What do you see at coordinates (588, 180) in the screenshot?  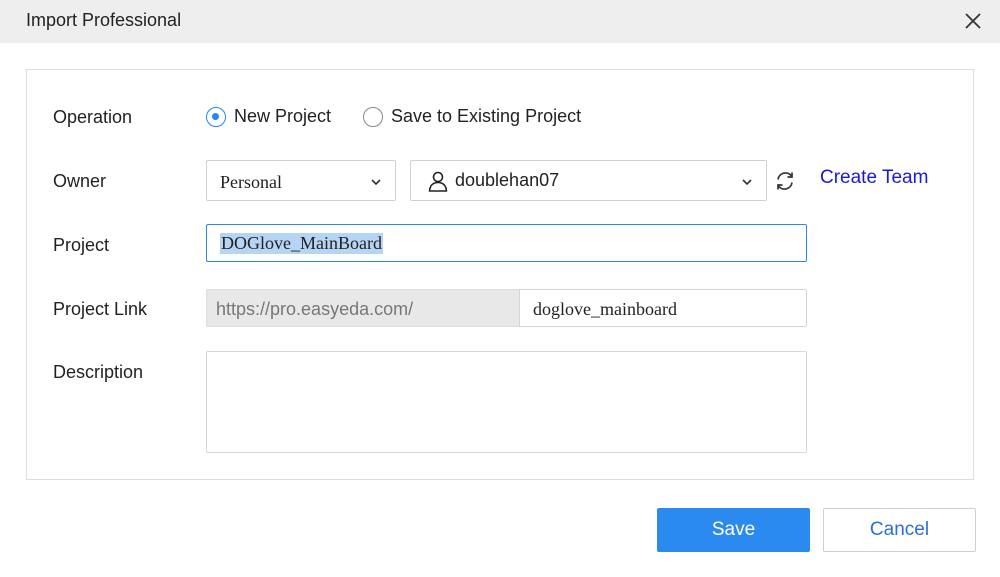 I see `owner-user-select: doublehan07` at bounding box center [588, 180].